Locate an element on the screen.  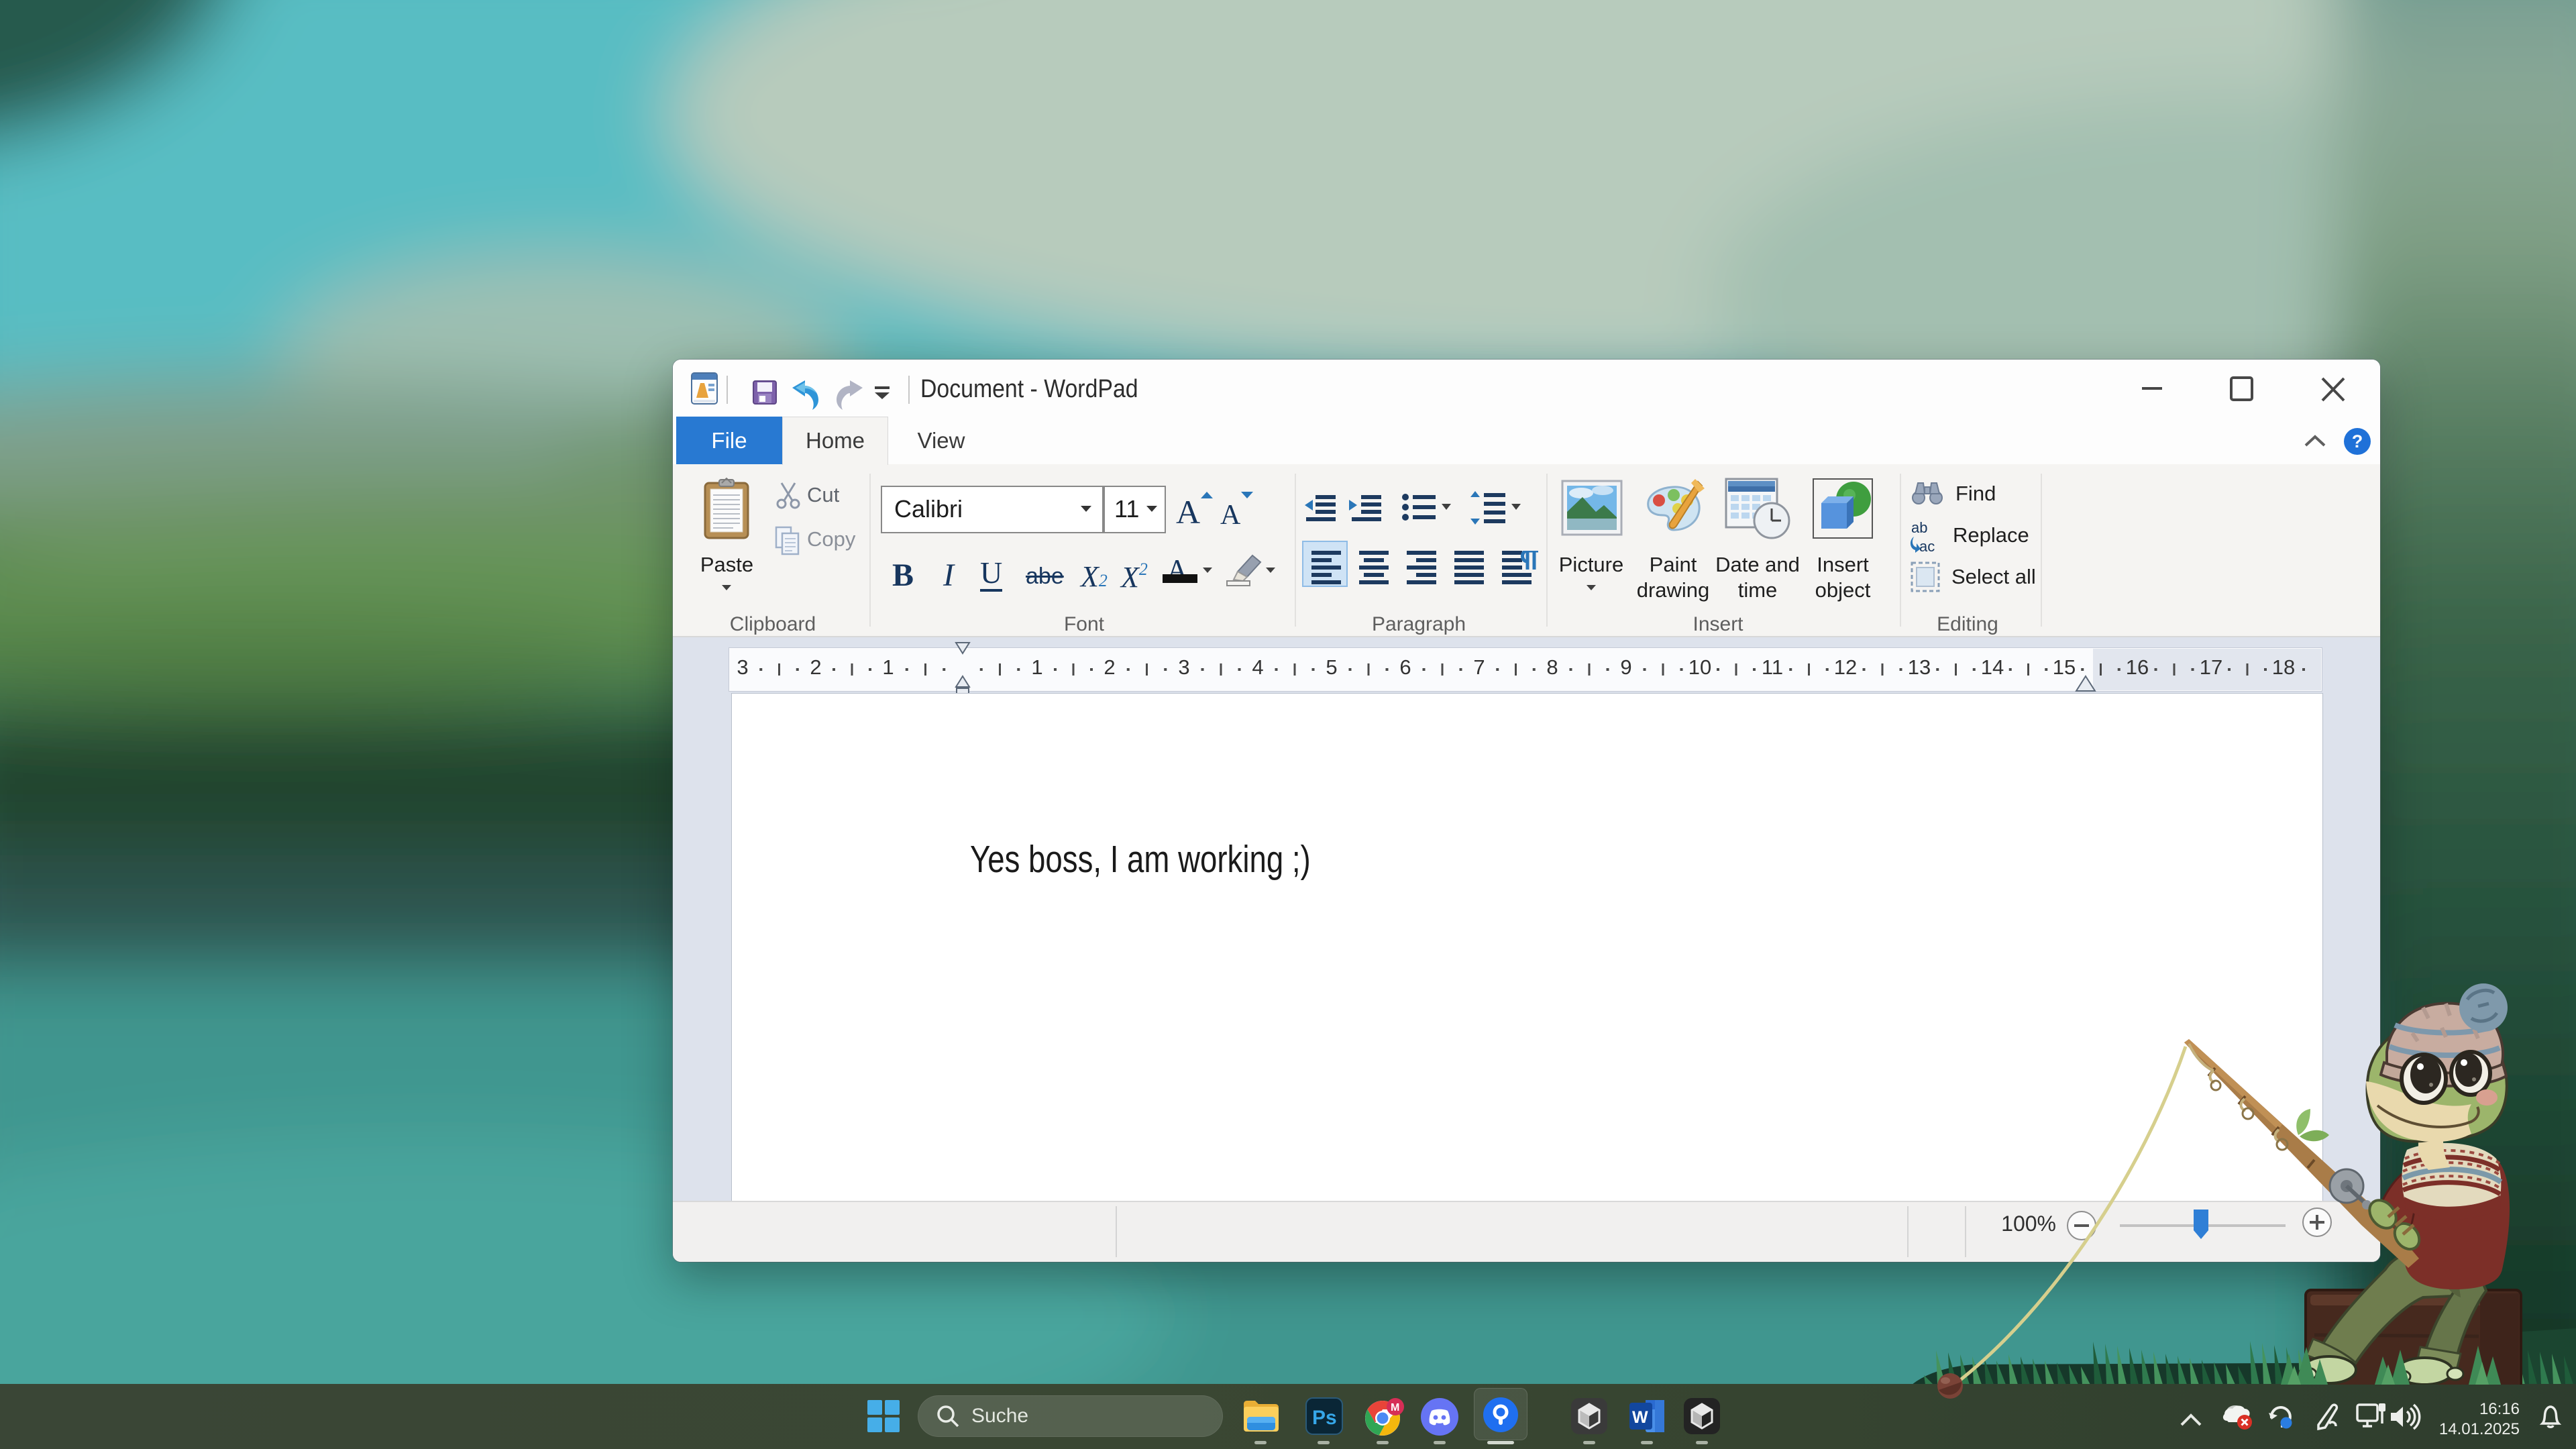
svg-text: ac is located at coordinates (1927, 546).